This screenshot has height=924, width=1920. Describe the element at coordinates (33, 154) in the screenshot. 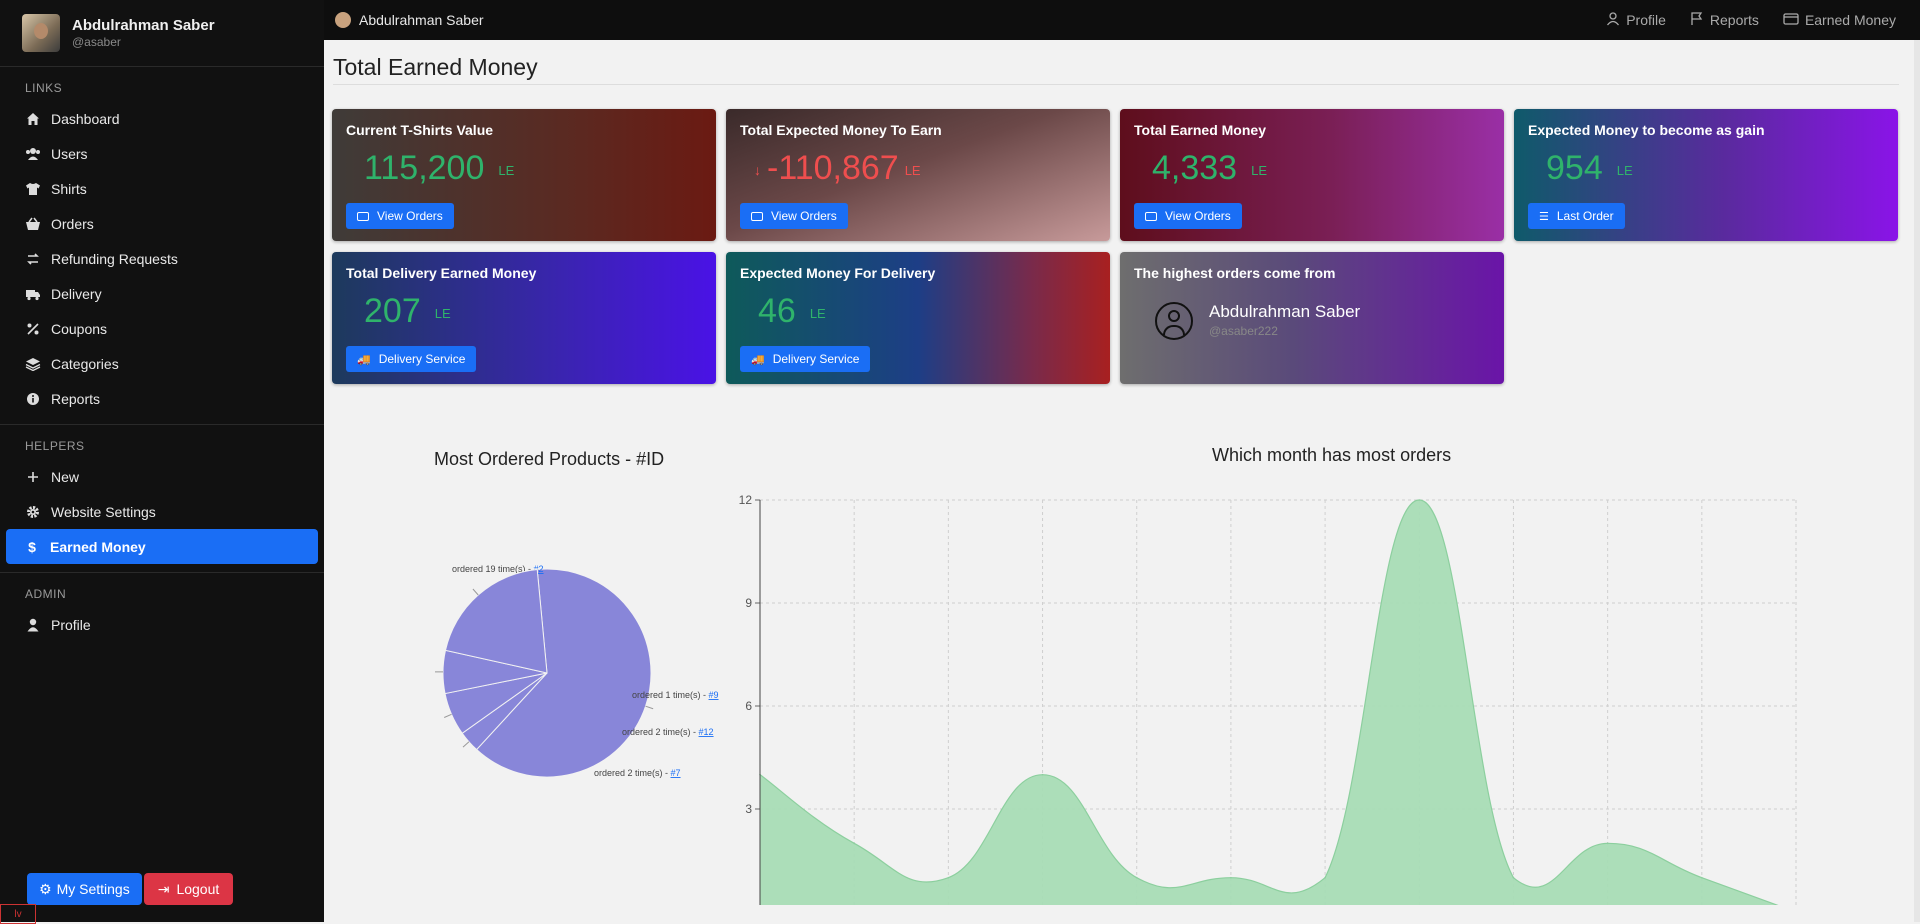

I see `users-icon` at that location.